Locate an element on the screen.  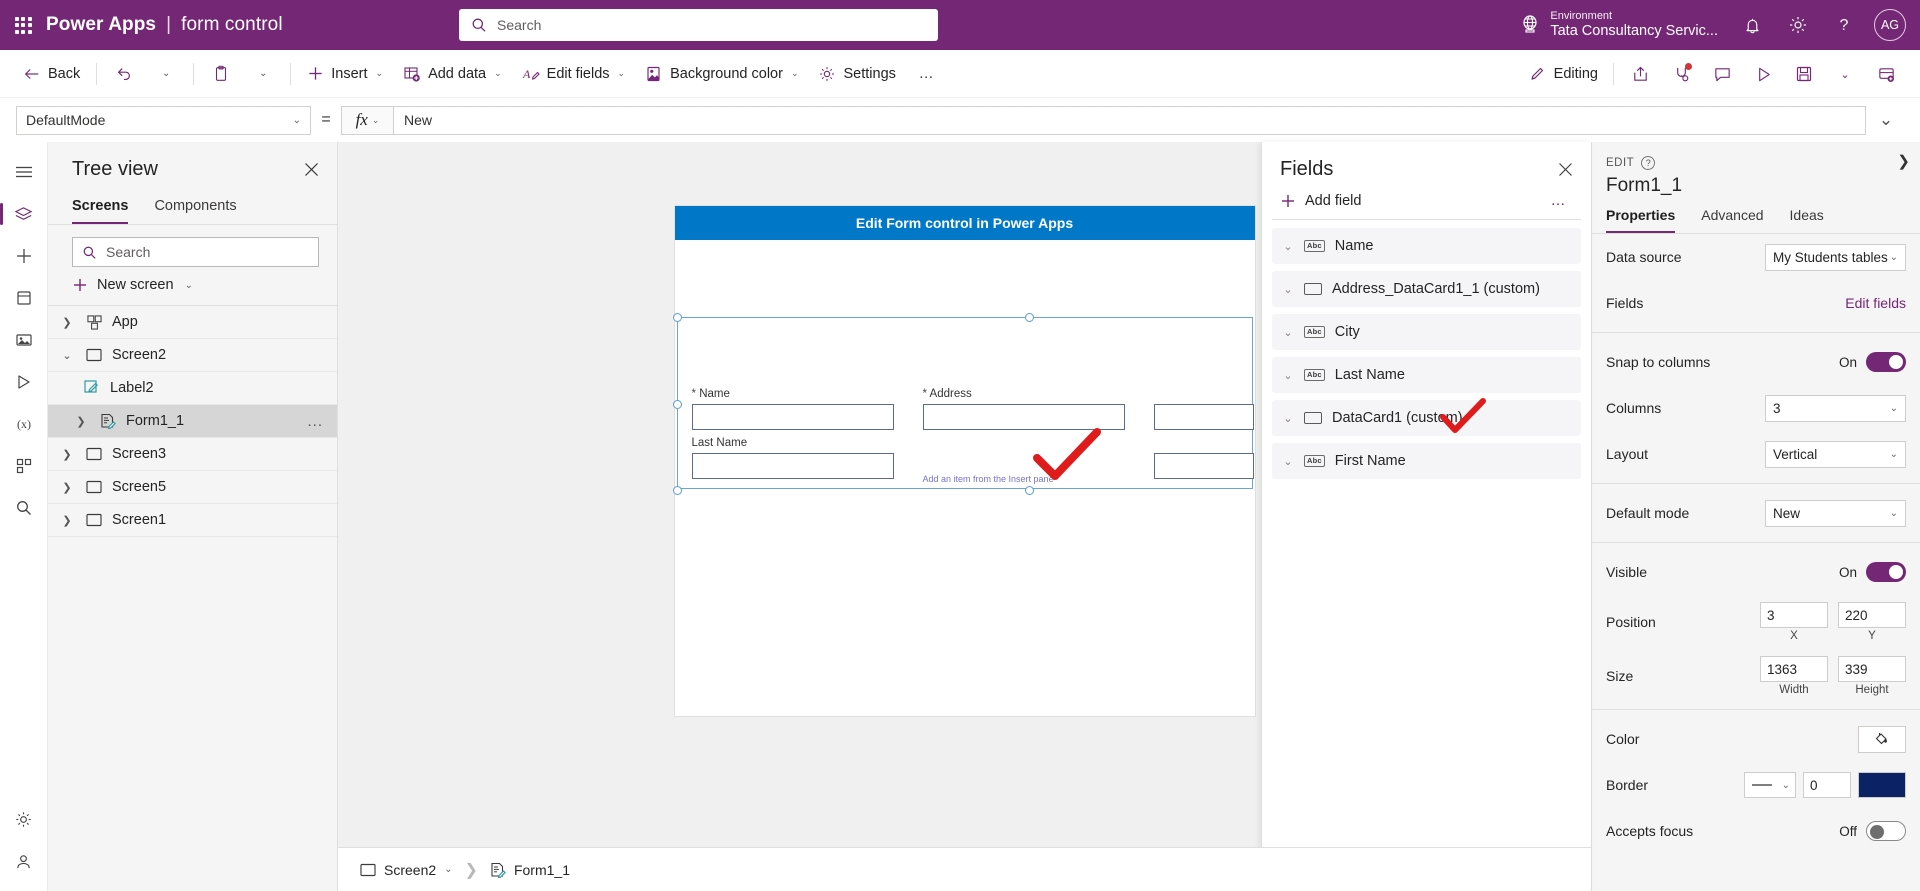
undo-dropdown: ⌄ is located at coordinates (166, 74).